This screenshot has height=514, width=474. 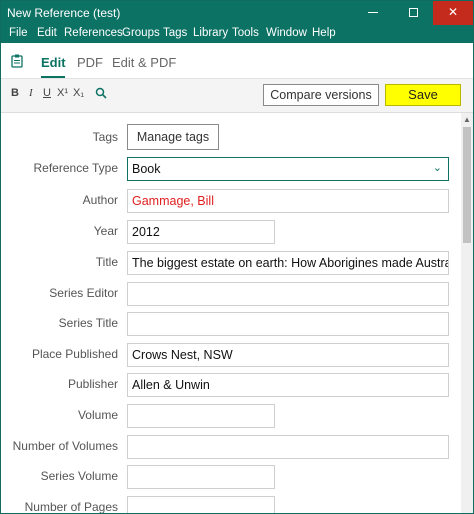 What do you see at coordinates (237, 96) in the screenshot?
I see `formatting-toolbar: B I U X¹ X₁ Compare versions Save` at bounding box center [237, 96].